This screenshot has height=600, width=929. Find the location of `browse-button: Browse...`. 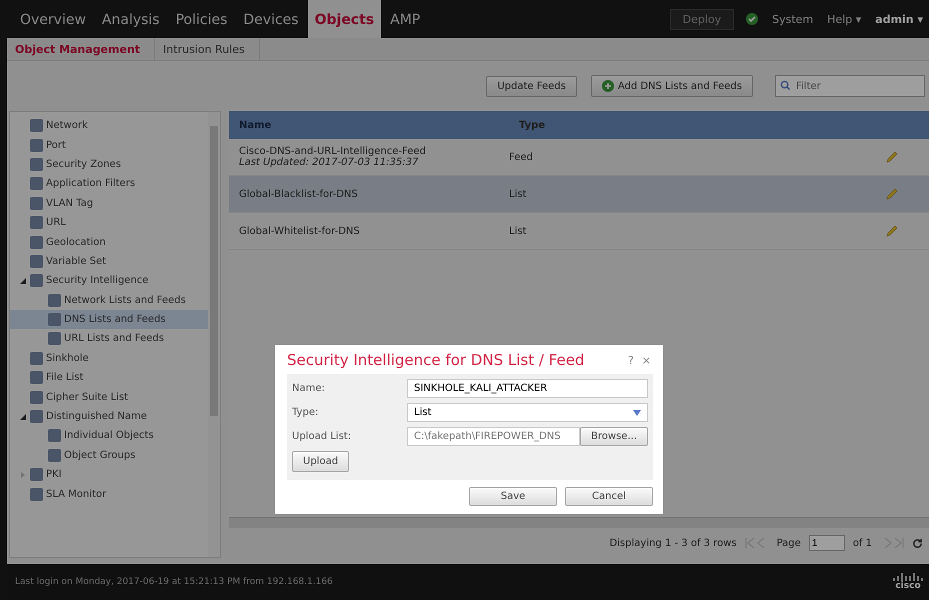

browse-button: Browse... is located at coordinates (614, 436).